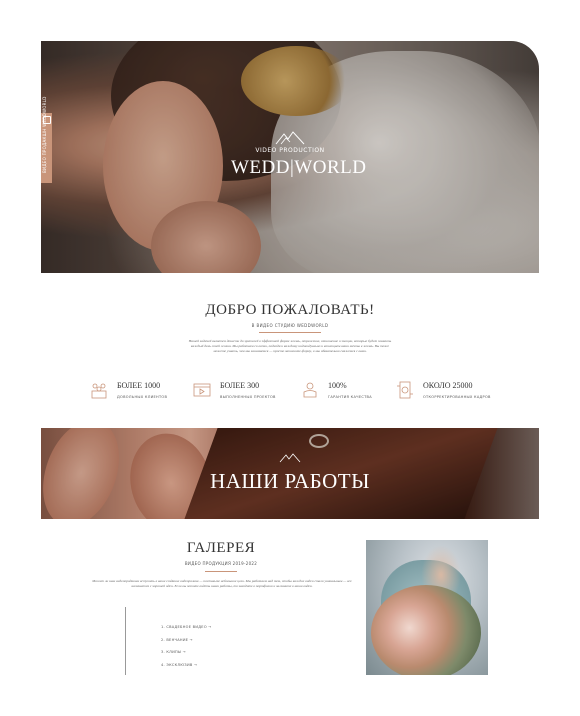 This screenshot has height=716, width=580. What do you see at coordinates (221, 571) in the screenshot?
I see `gallery-divider` at bounding box center [221, 571].